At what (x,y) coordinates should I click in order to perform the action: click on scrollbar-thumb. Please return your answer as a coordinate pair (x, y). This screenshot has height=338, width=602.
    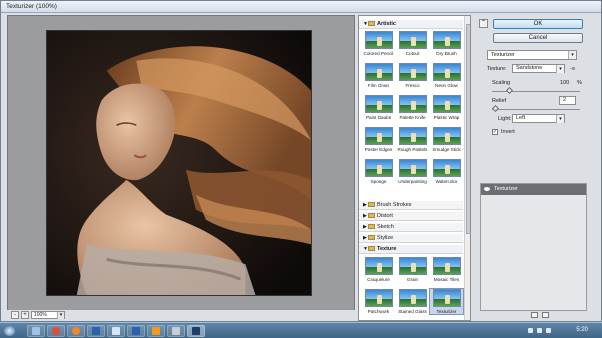
    Looking at the image, I should click on (468, 129).